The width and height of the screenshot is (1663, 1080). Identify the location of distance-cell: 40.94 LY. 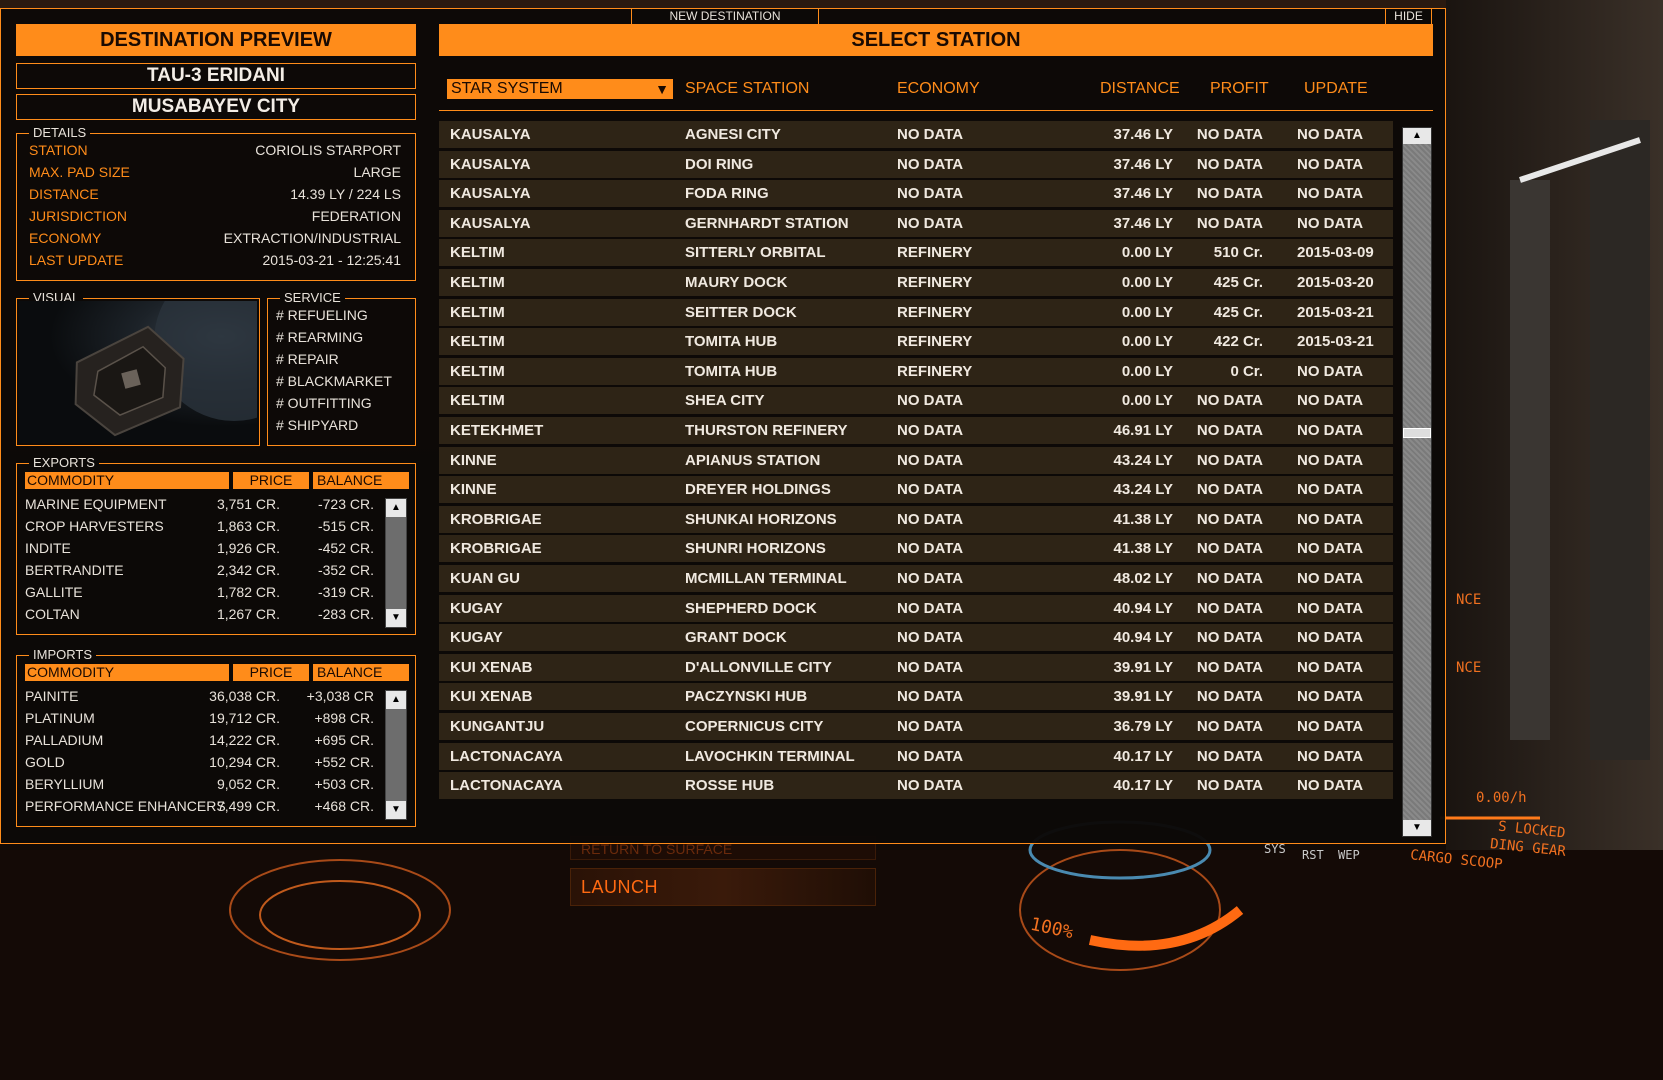
(1143, 638).